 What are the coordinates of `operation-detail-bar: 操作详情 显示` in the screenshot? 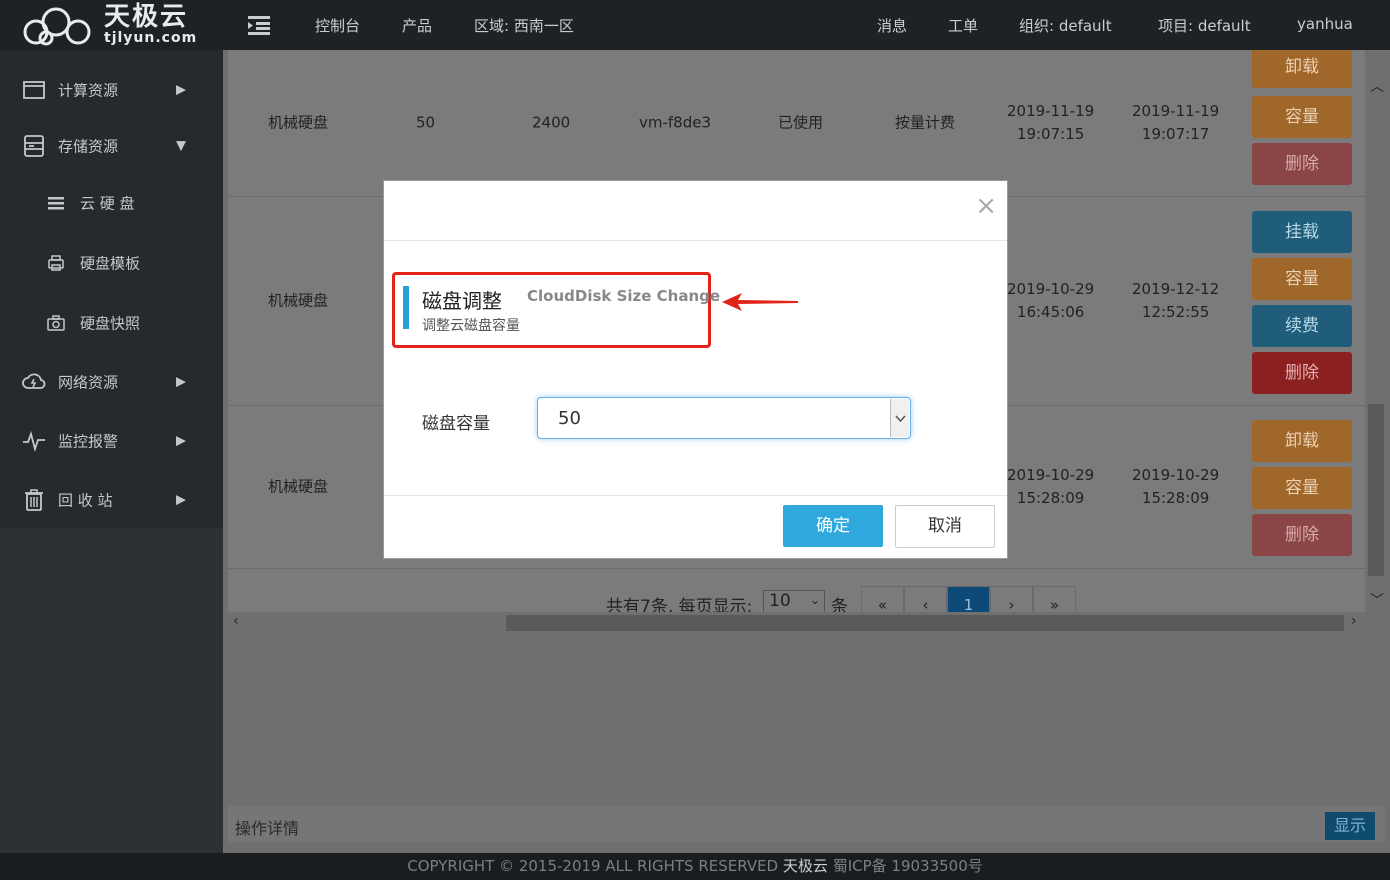 It's located at (806, 824).